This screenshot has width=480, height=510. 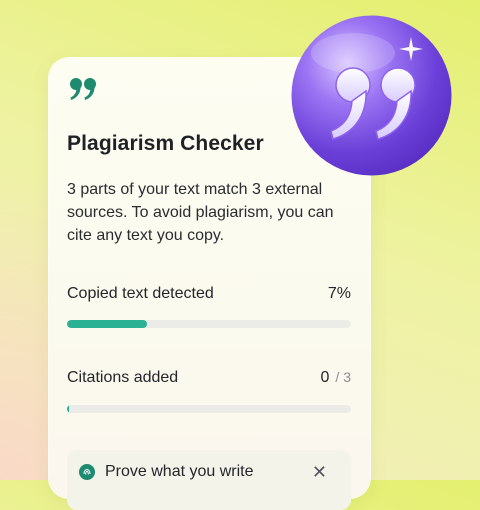 I want to click on citations-total: / 3, so click(x=343, y=377).